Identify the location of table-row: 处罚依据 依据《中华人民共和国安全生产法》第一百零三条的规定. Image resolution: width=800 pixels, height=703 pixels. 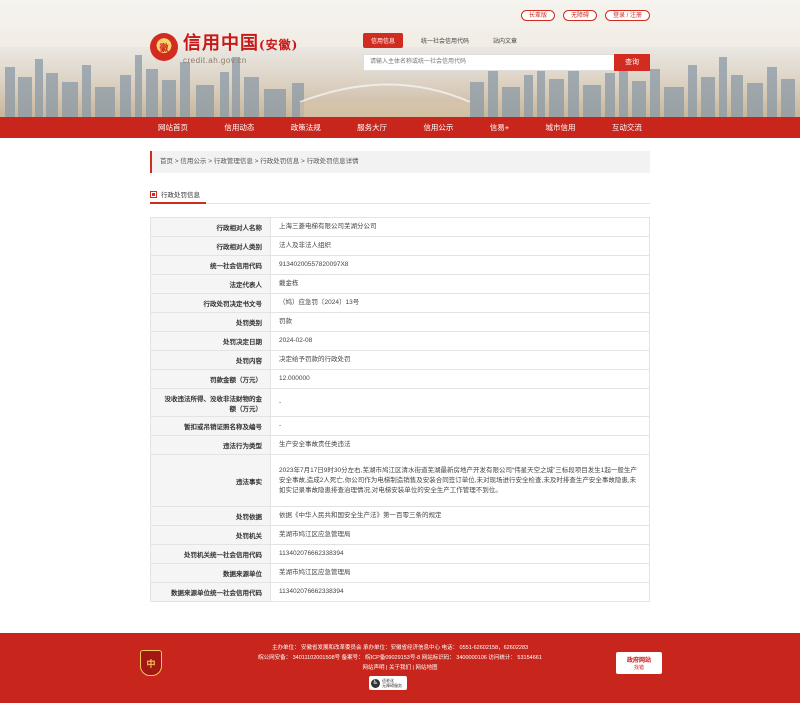
(400, 516).